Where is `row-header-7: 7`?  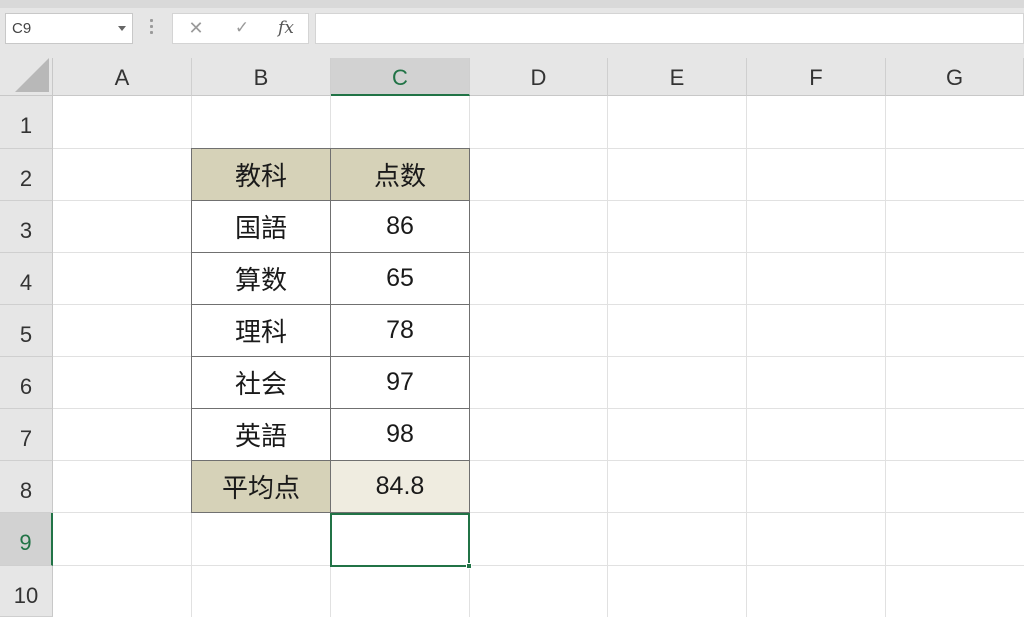 row-header-7: 7 is located at coordinates (26, 435).